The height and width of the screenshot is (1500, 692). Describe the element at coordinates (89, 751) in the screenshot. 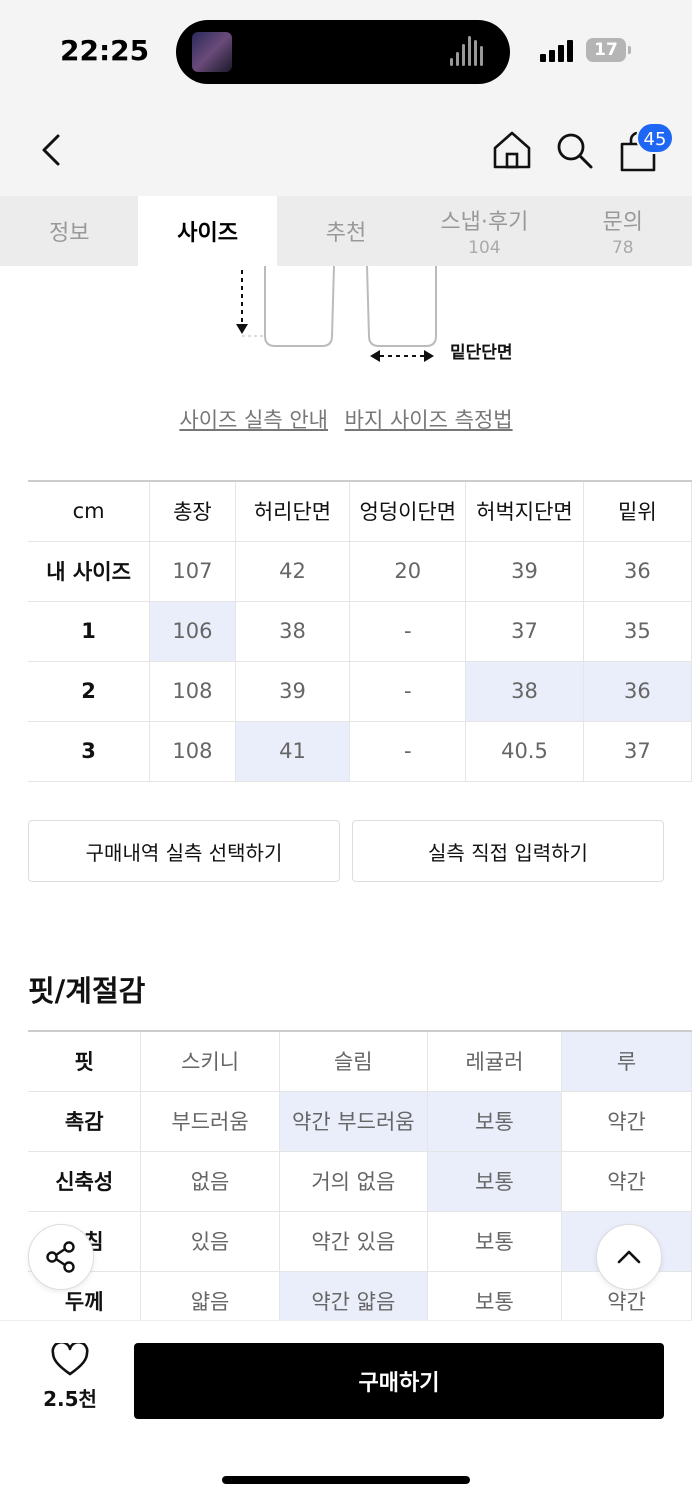

I see `row-header: 3` at that location.